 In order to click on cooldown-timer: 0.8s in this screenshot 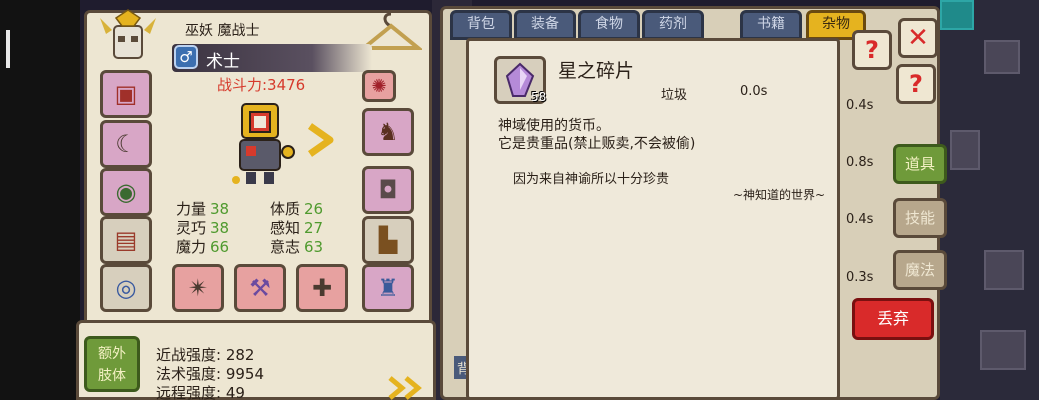, I will do `click(860, 162)`.